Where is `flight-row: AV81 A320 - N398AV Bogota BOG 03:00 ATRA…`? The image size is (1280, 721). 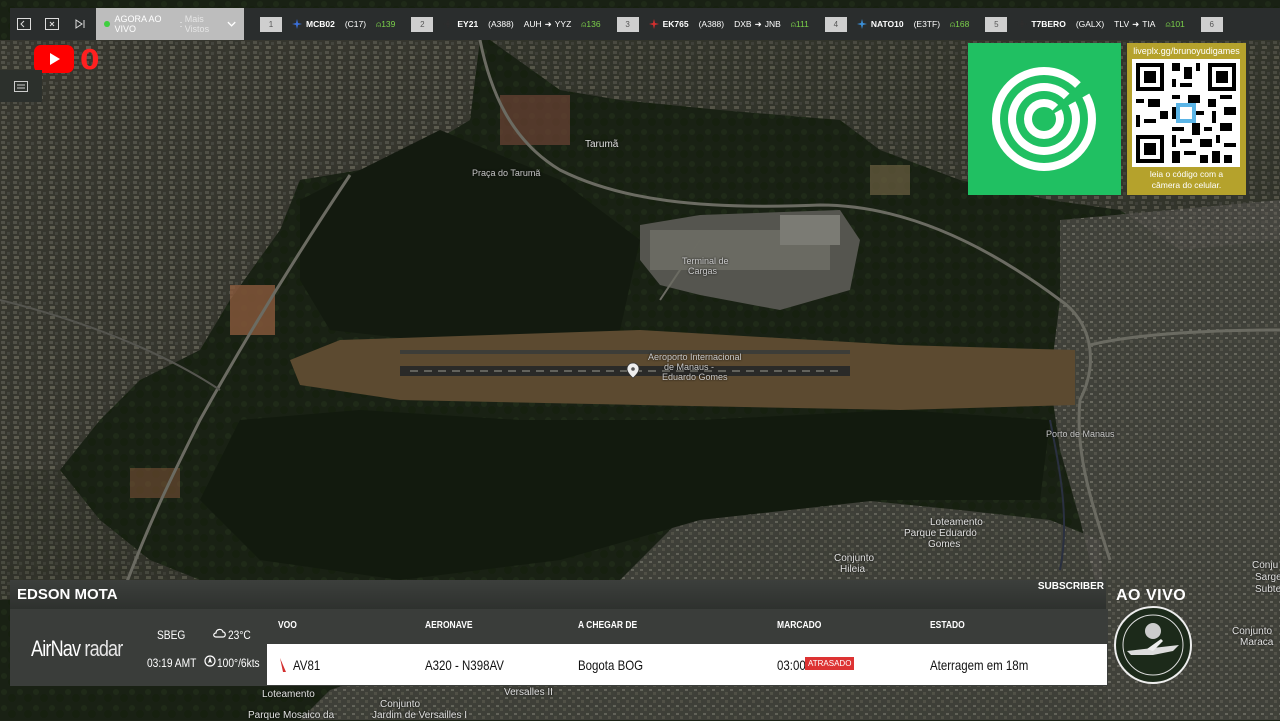
flight-row: AV81 A320 - N398AV Bogota BOG 03:00 ATRA… is located at coordinates (687, 664).